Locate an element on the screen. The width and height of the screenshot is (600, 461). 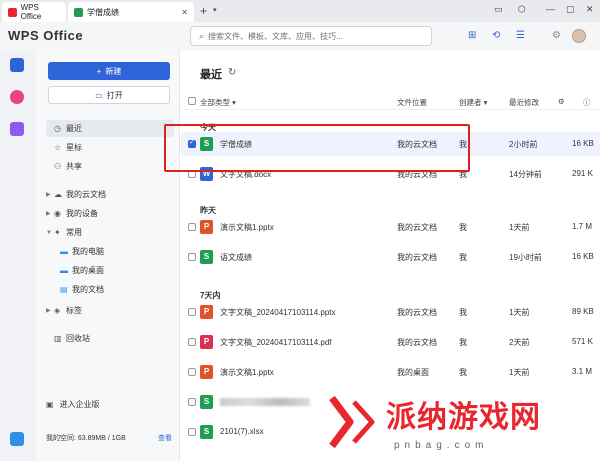
sidebar-item-starred: ☆ 星标 is located at coordinates (110, 147).